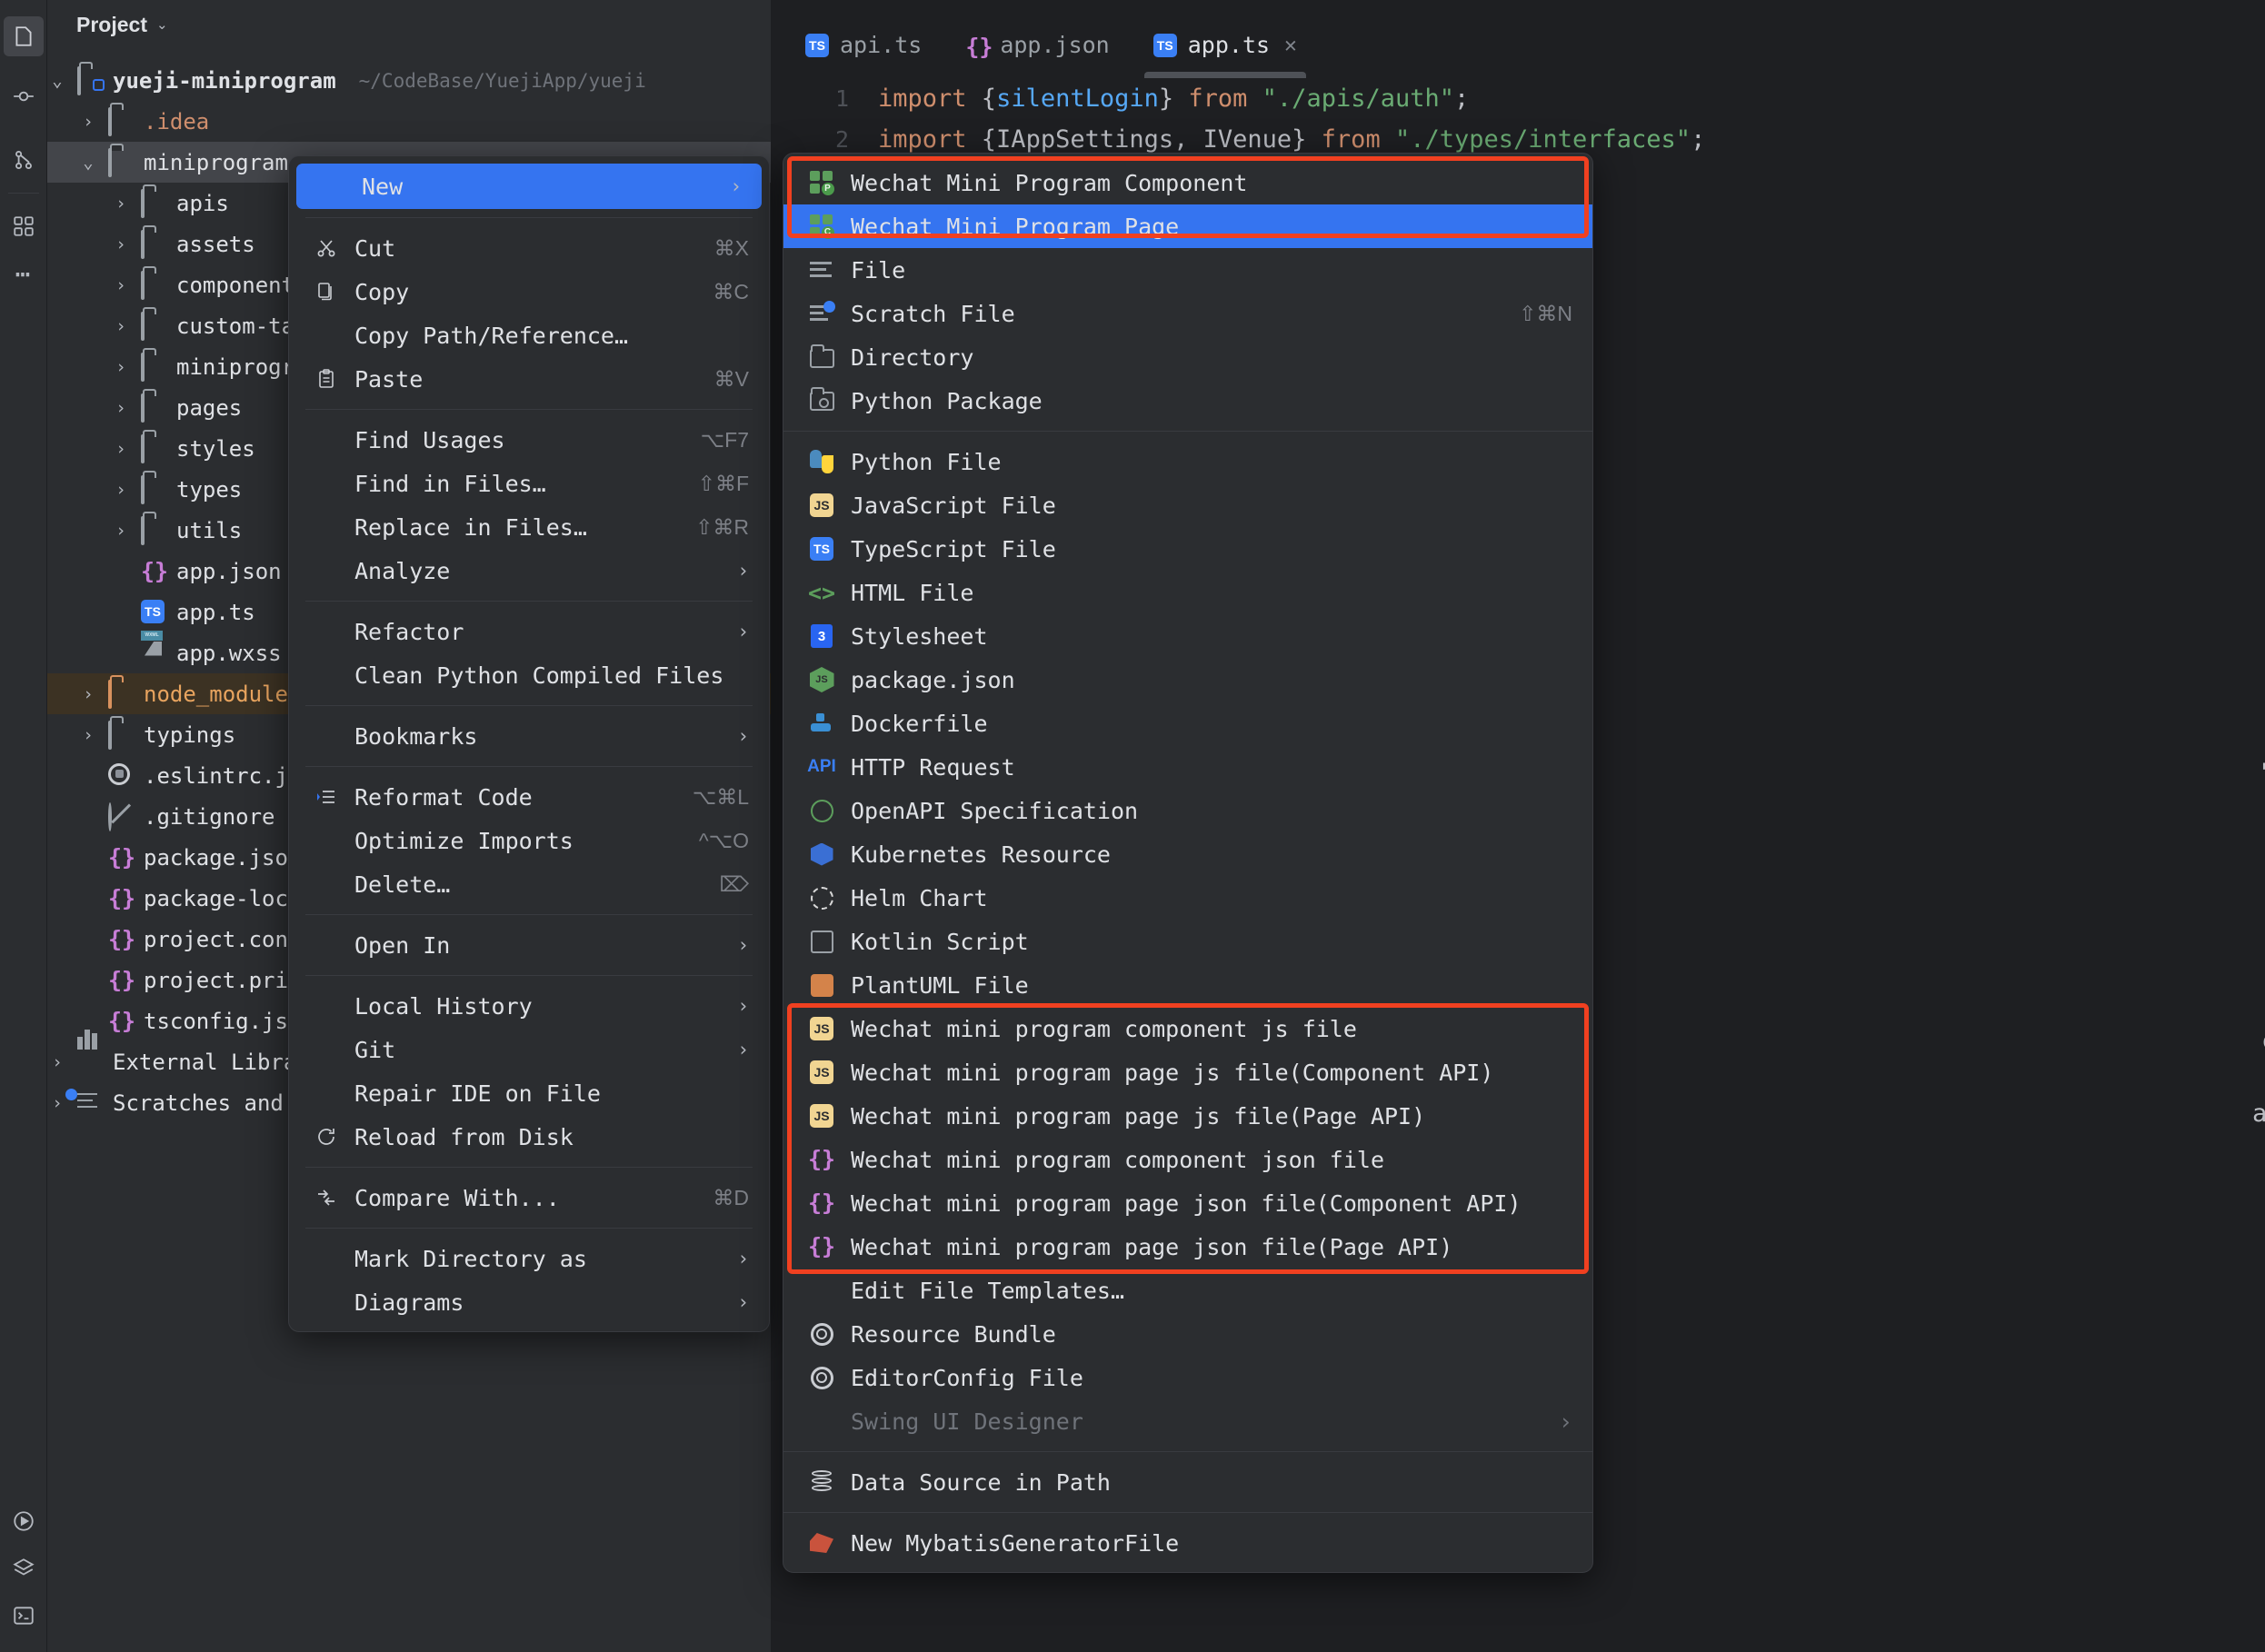  Describe the element at coordinates (409, 121) in the screenshot. I see `tree-item: › .idea` at that location.